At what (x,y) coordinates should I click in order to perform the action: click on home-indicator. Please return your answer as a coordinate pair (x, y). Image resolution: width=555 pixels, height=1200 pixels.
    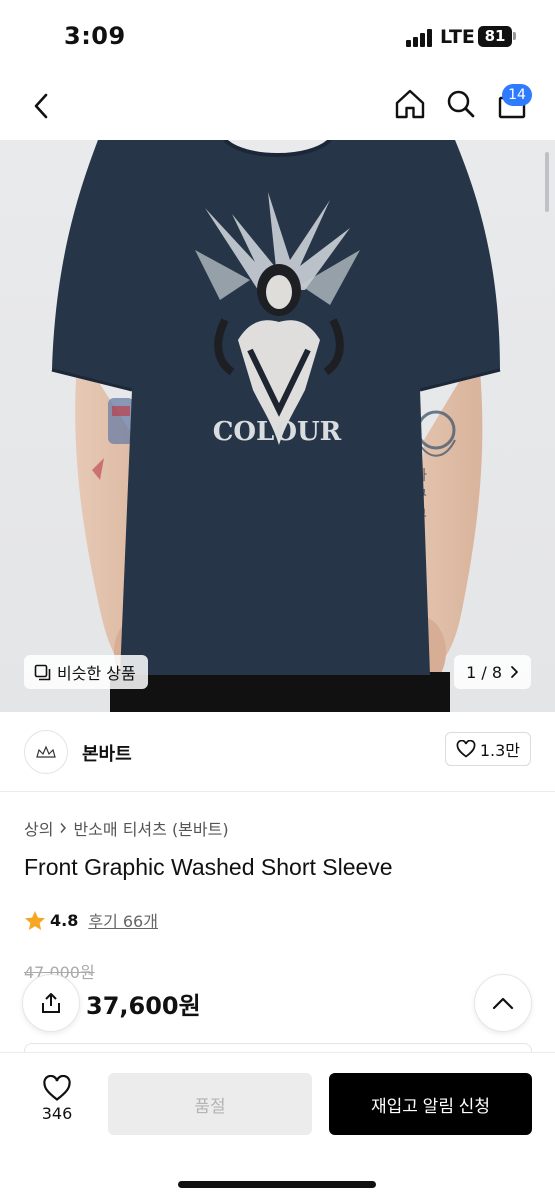
    Looking at the image, I should click on (277, 1184).